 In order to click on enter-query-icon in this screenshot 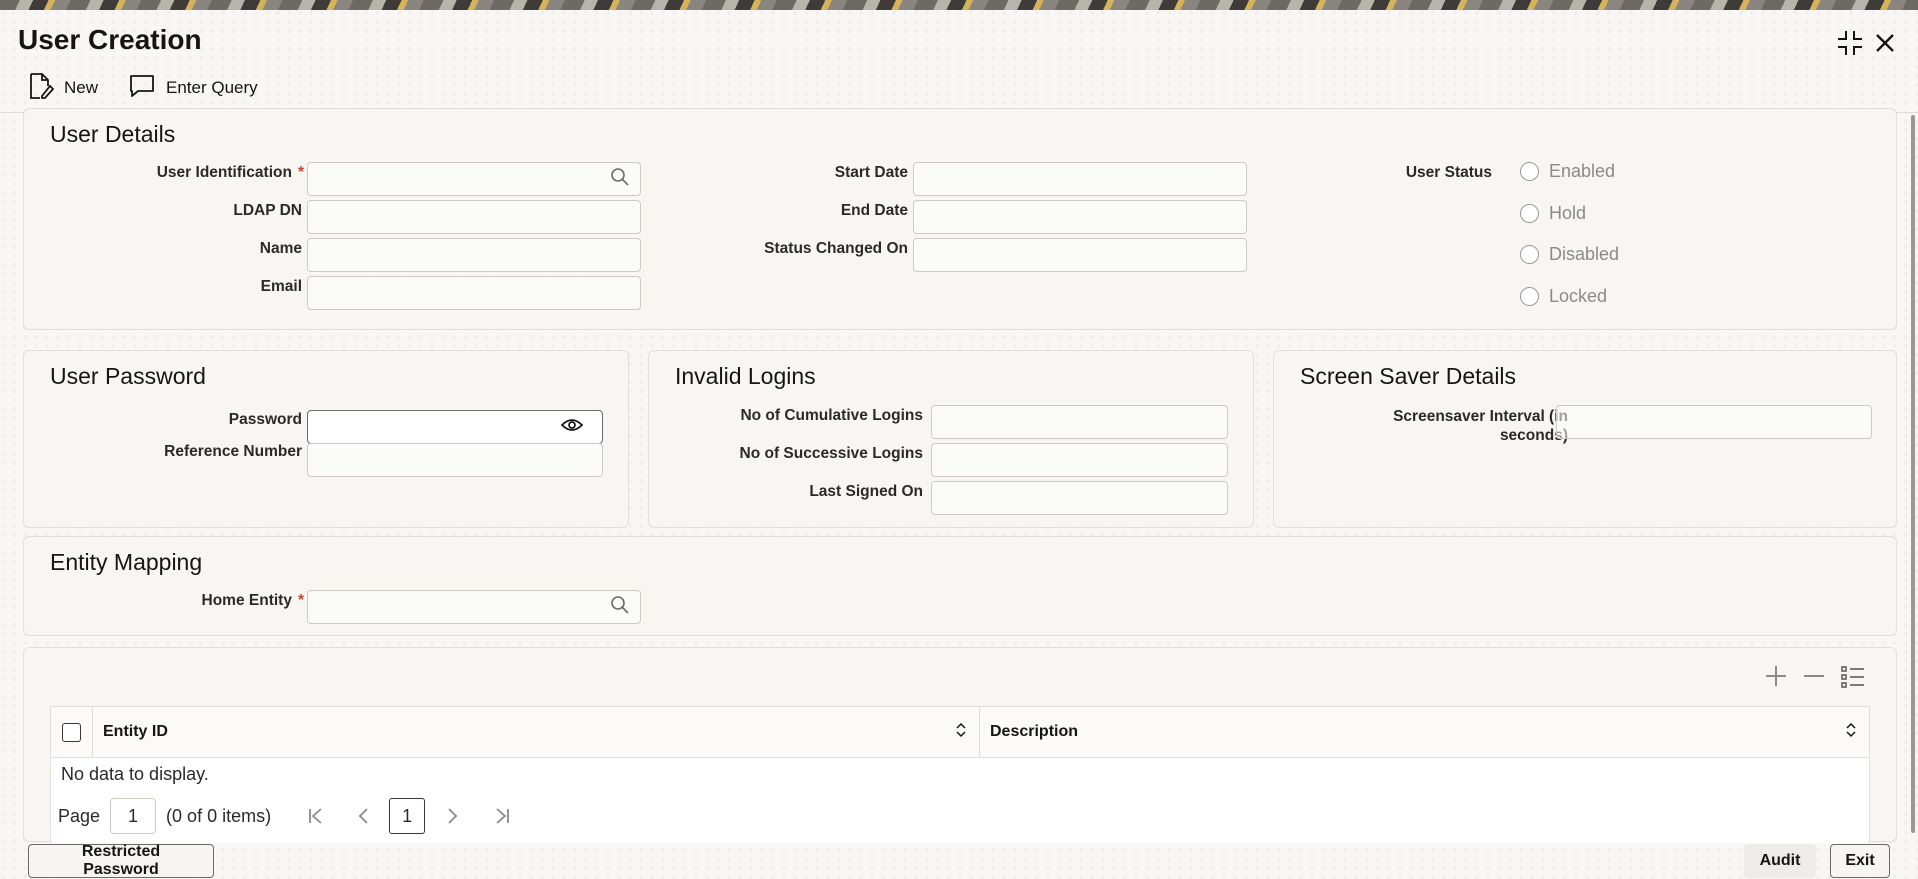, I will do `click(142, 88)`.